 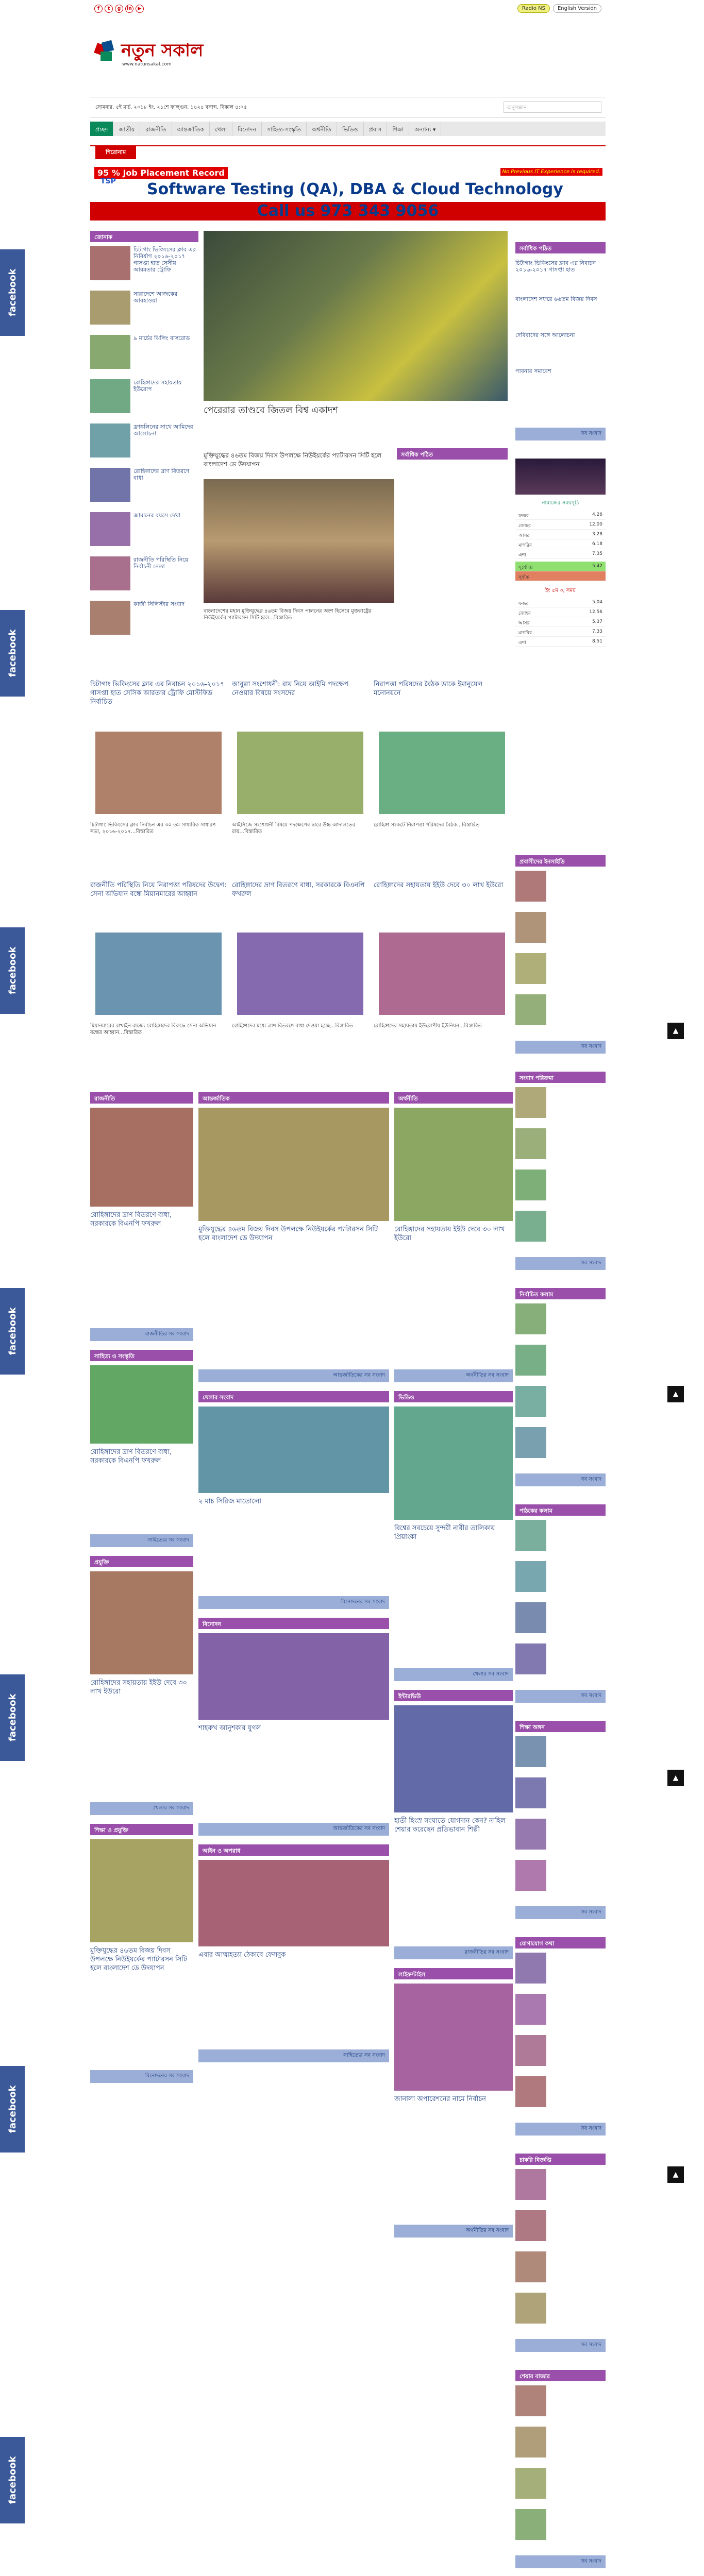 What do you see at coordinates (166, 352) in the screenshot?
I see `list-item-title: ৯ মার্চের ঝিলিং বাসরোড` at bounding box center [166, 352].